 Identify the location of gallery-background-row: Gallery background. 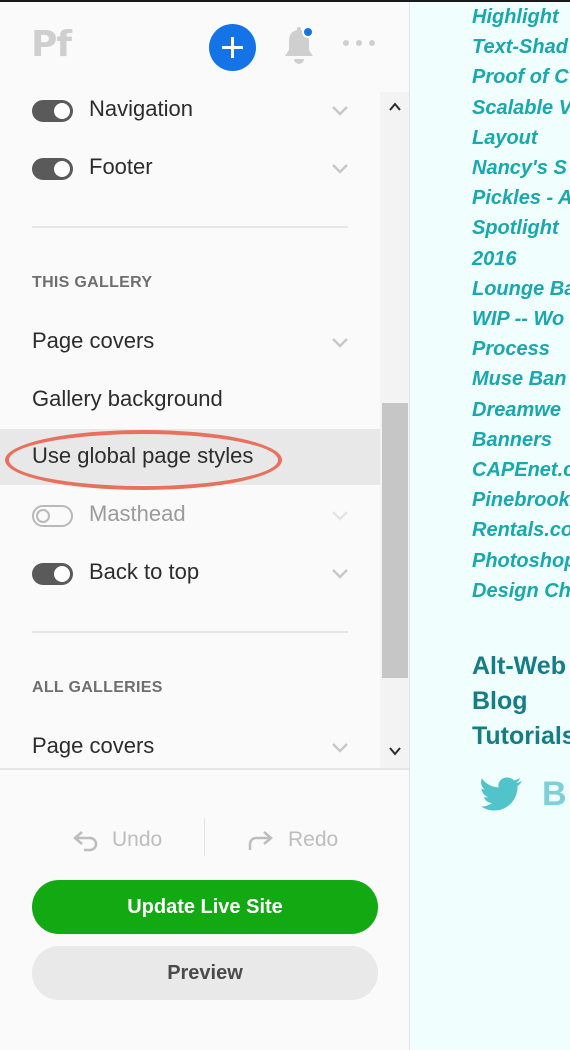
(190, 400).